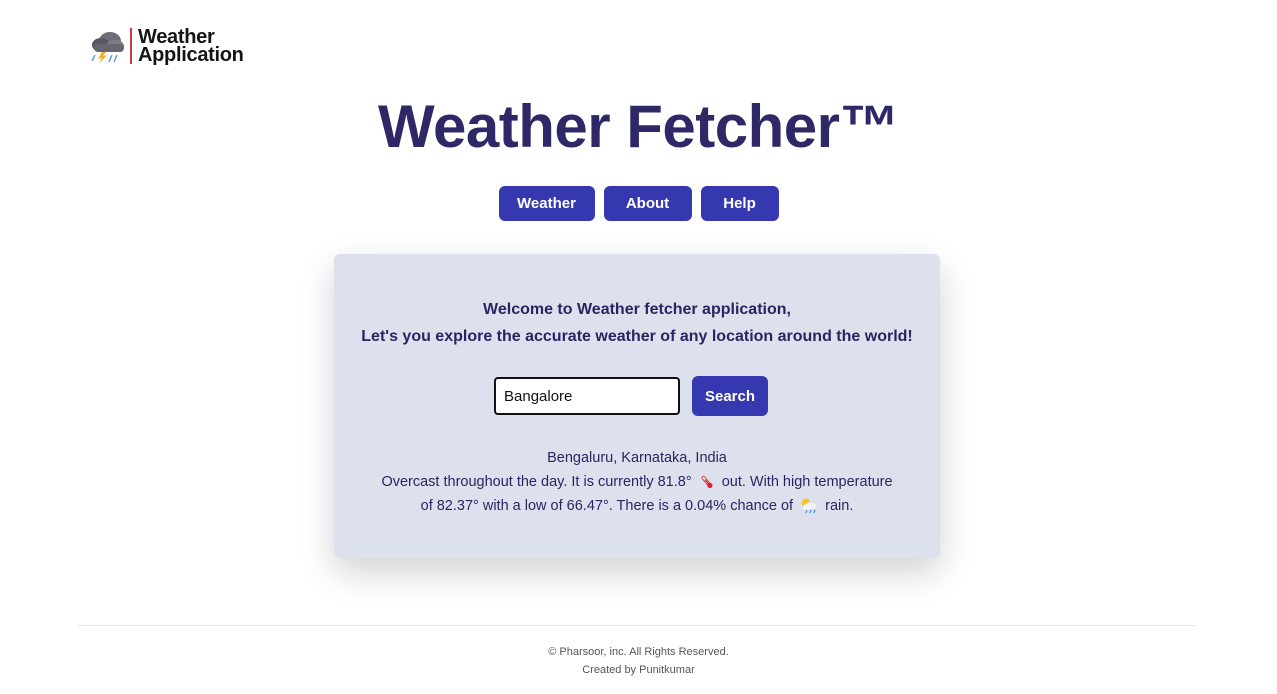 This screenshot has width=1277, height=694. Describe the element at coordinates (807, 482) in the screenshot. I see `result-high-text: out. With high temperature` at that location.